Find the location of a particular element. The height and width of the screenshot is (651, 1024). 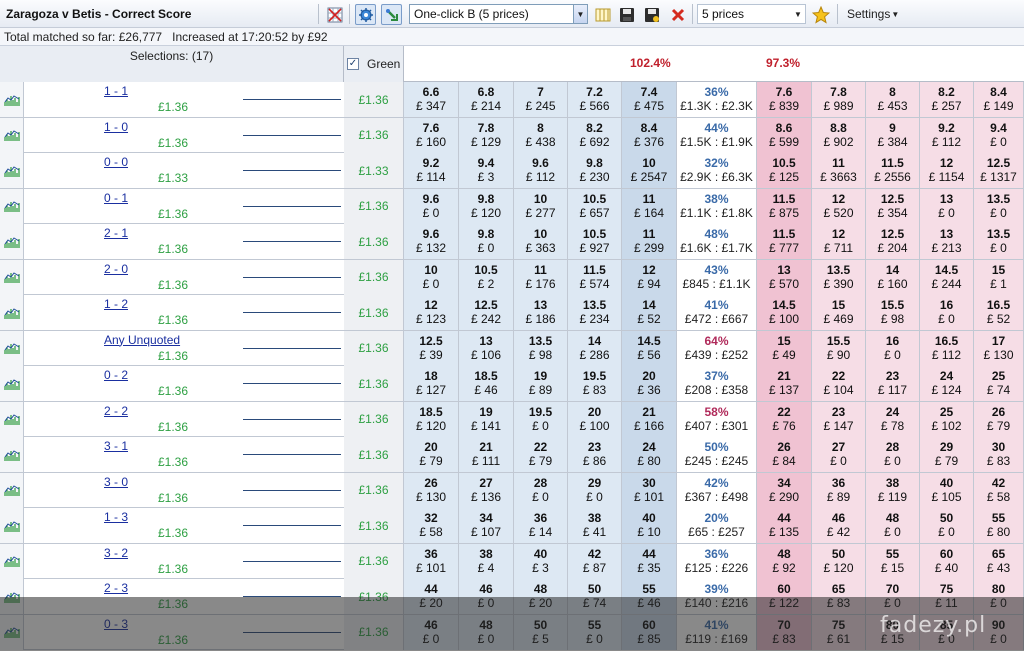

back-price-cell: 13 £ 106 is located at coordinates (486, 348).